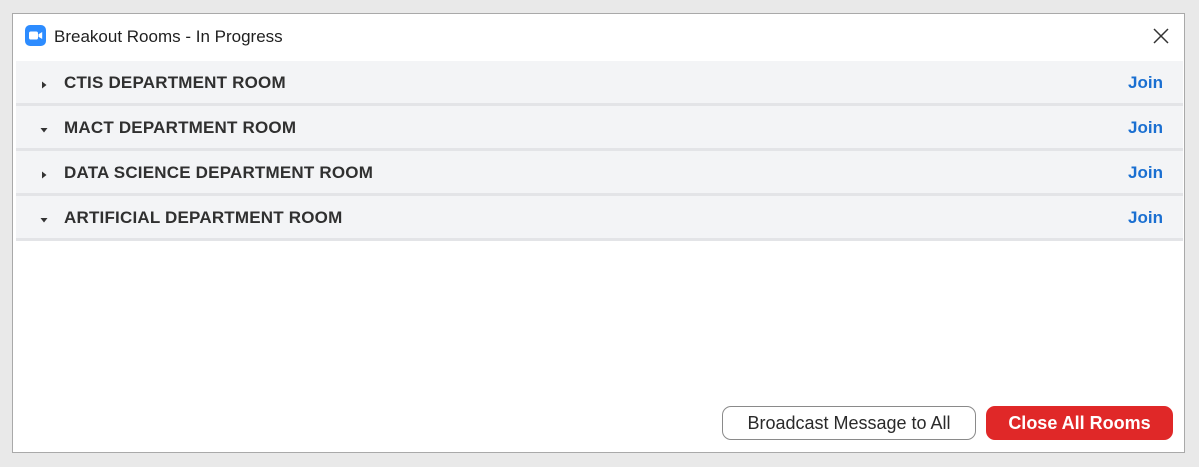 The image size is (1199, 467). I want to click on zoom-camera-icon, so click(35, 35).